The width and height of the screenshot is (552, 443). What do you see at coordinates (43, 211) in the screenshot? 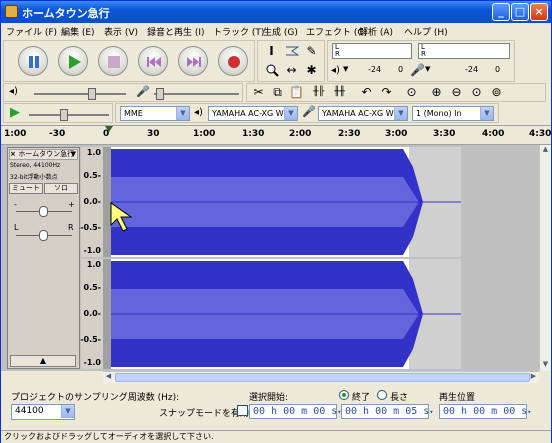
I see `gain-slider-thumb` at bounding box center [43, 211].